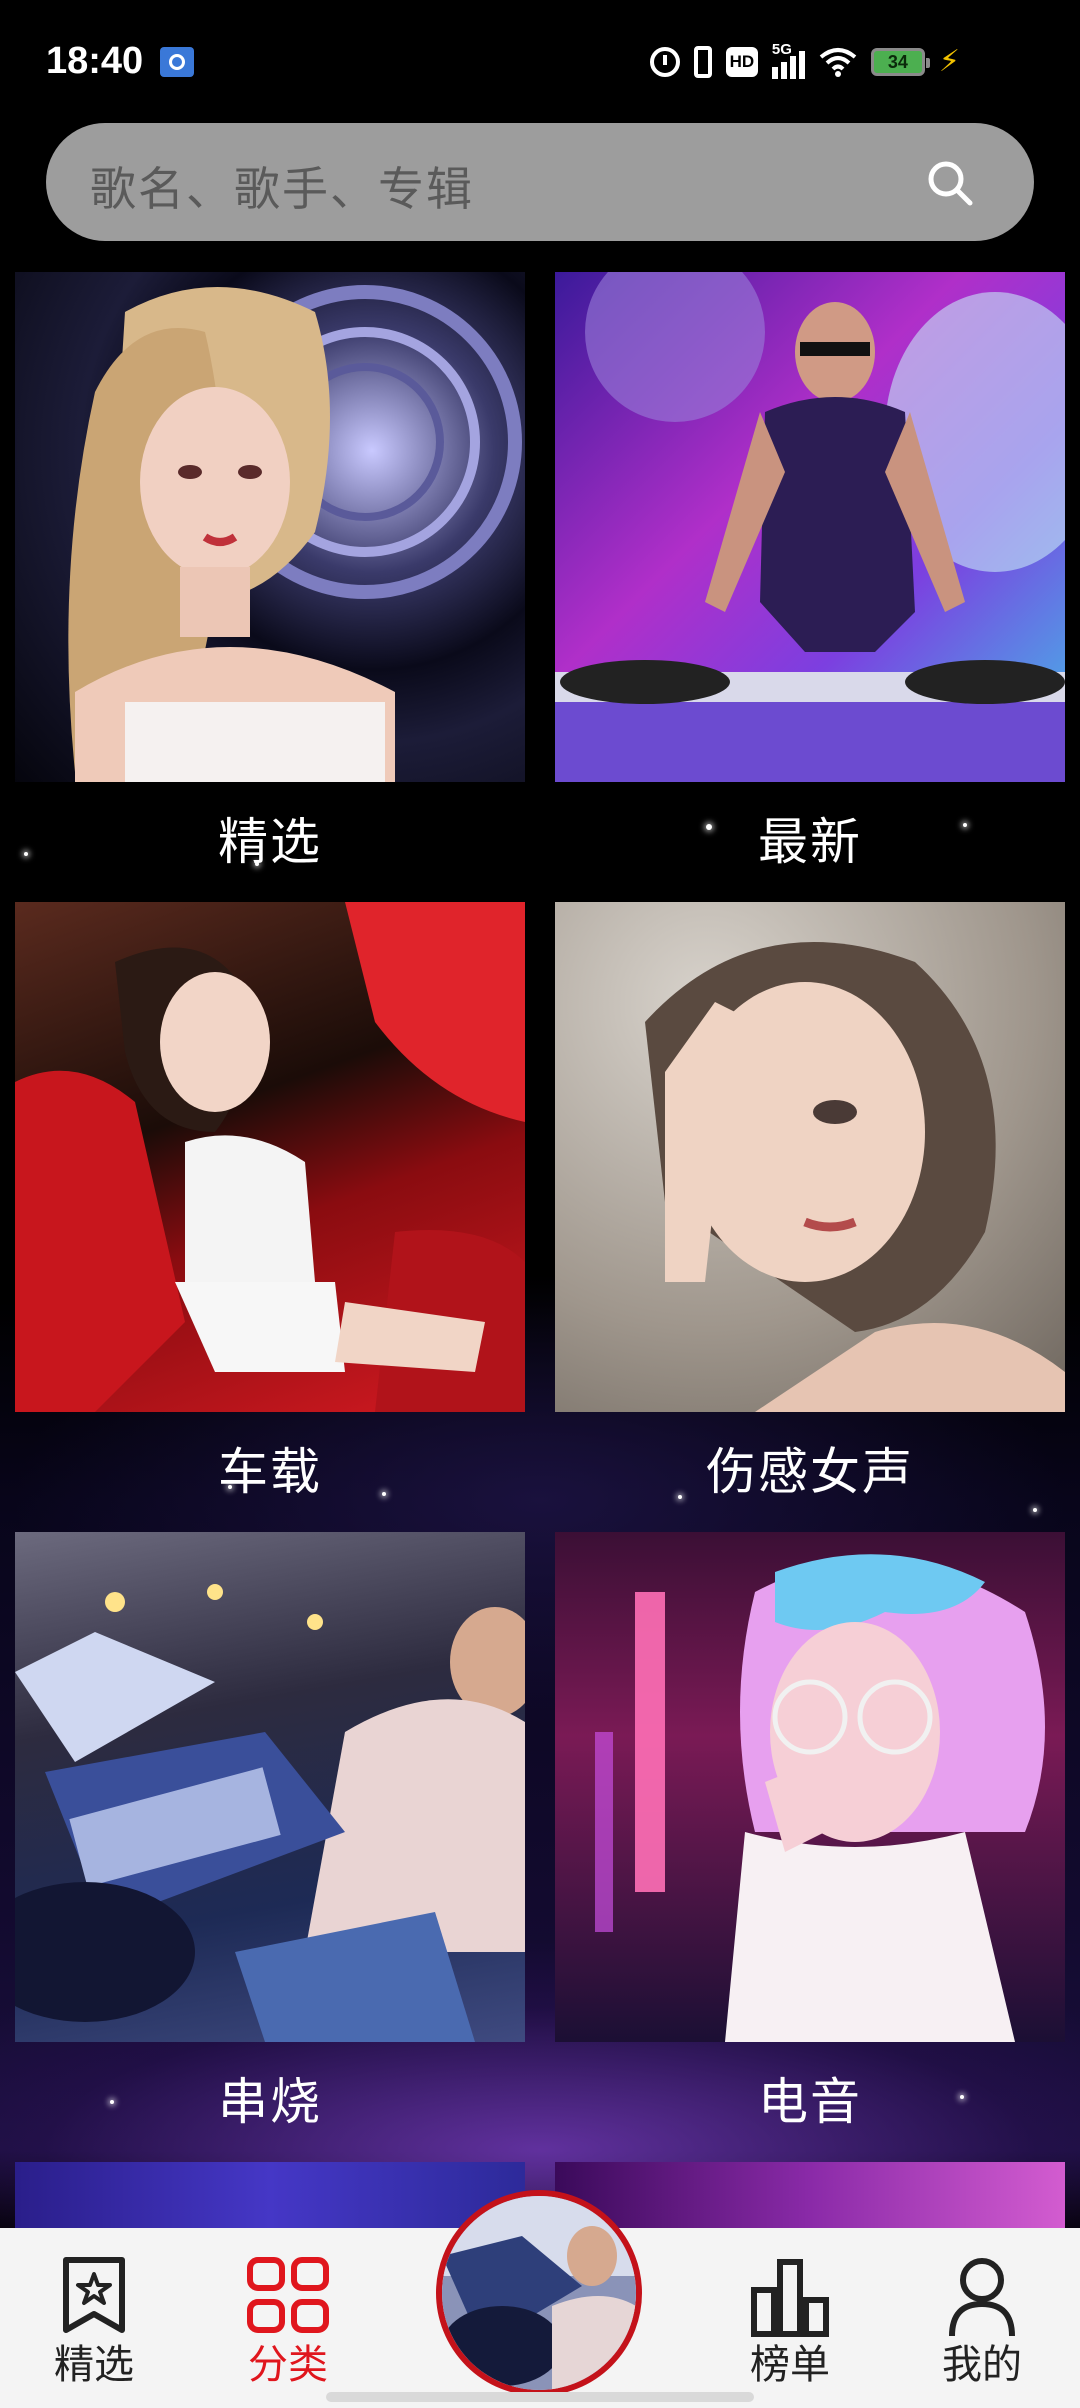 The height and width of the screenshot is (2408, 1080). Describe the element at coordinates (810, 1472) in the screenshot. I see `category-label: 伤感女声` at that location.